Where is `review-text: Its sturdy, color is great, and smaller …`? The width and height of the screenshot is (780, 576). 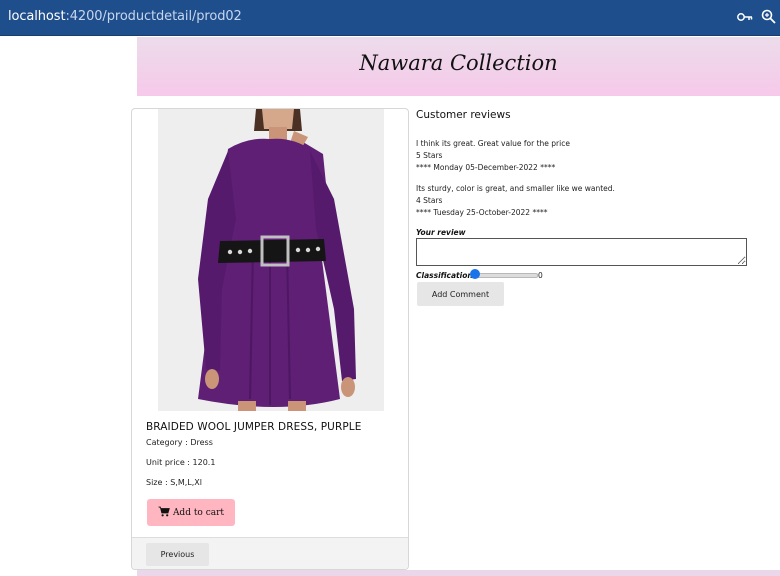 review-text: Its sturdy, color is great, and smaller … is located at coordinates (515, 188).